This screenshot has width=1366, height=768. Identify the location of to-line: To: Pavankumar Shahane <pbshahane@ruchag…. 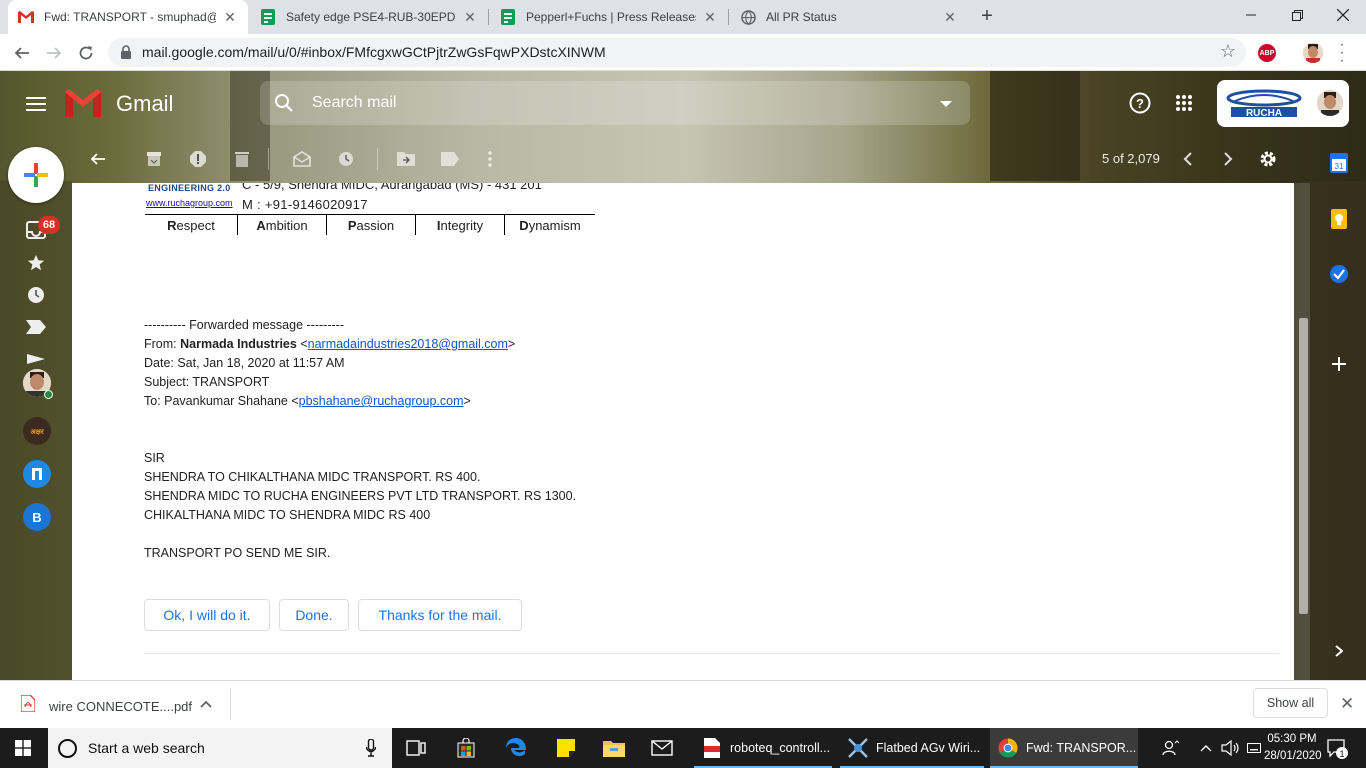
(307, 401).